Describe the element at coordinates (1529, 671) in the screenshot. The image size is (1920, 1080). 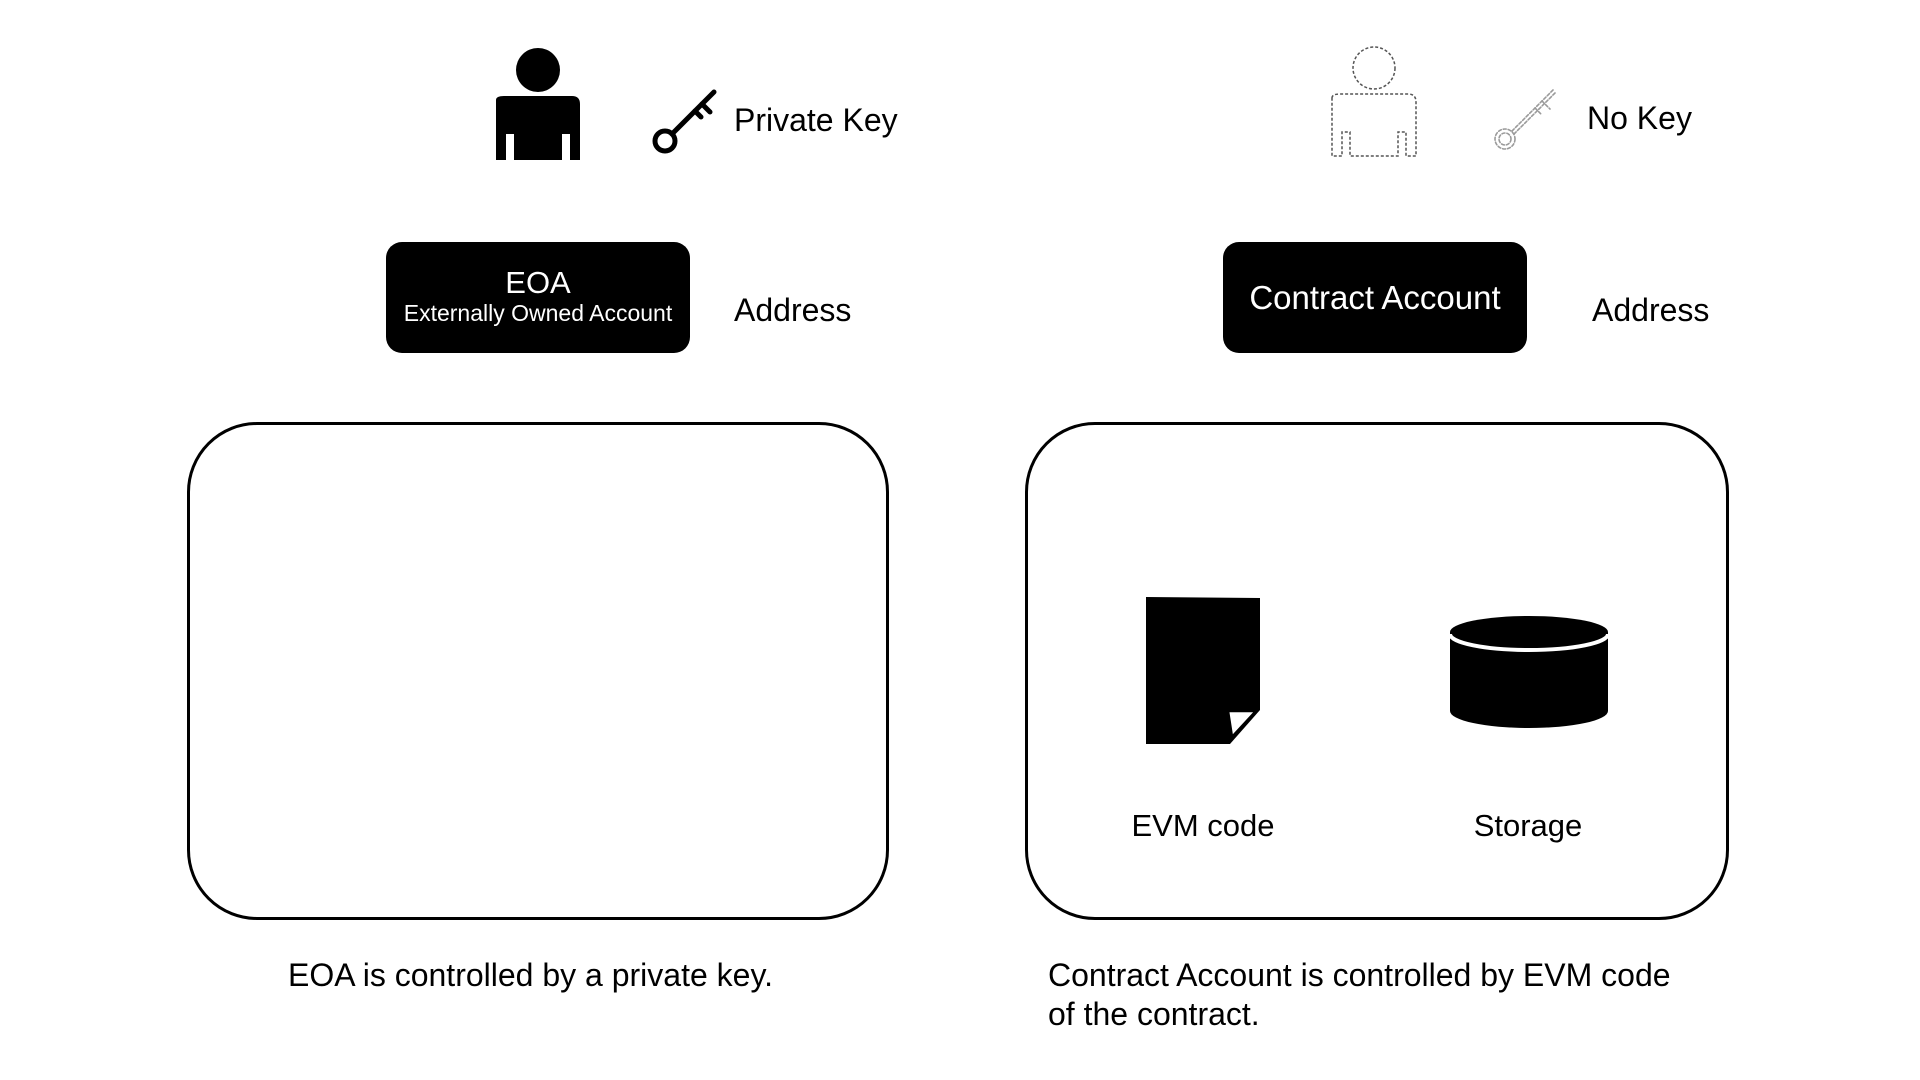
I see `database-icon` at that location.